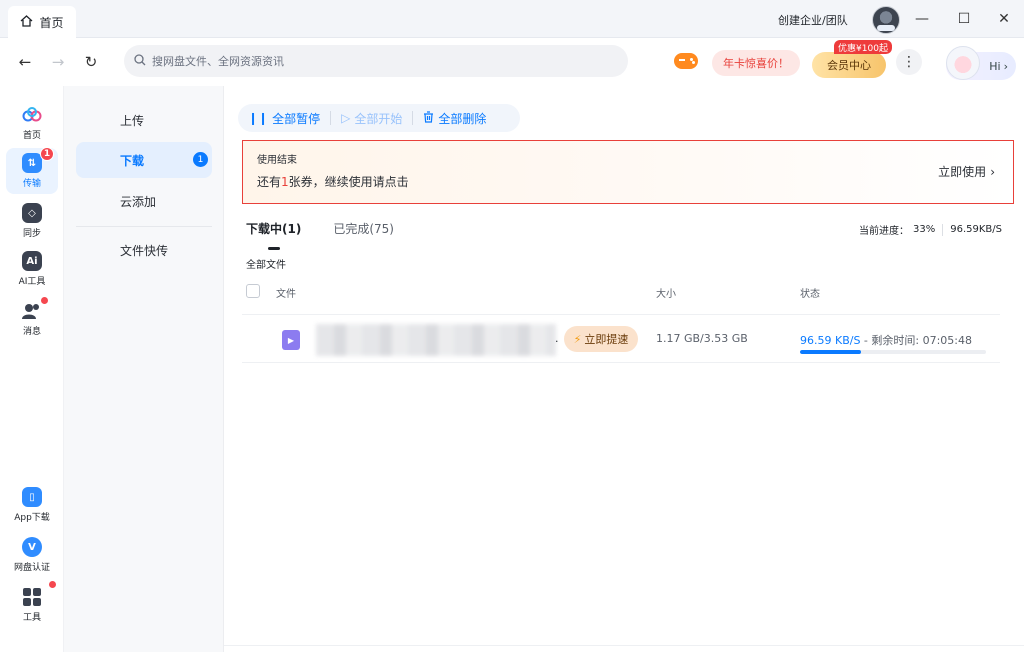 This screenshot has width=1024, height=652. What do you see at coordinates (200, 159) in the screenshot?
I see `download-count-badge: 1` at bounding box center [200, 159].